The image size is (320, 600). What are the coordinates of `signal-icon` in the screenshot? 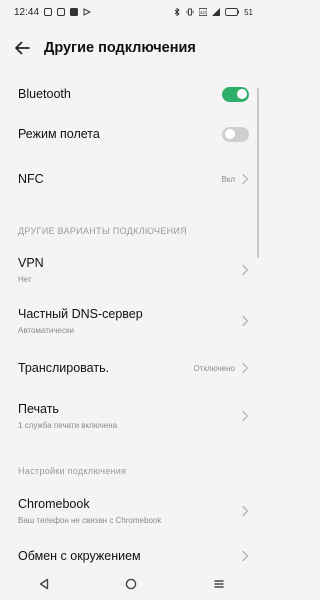 It's located at (216, 12).